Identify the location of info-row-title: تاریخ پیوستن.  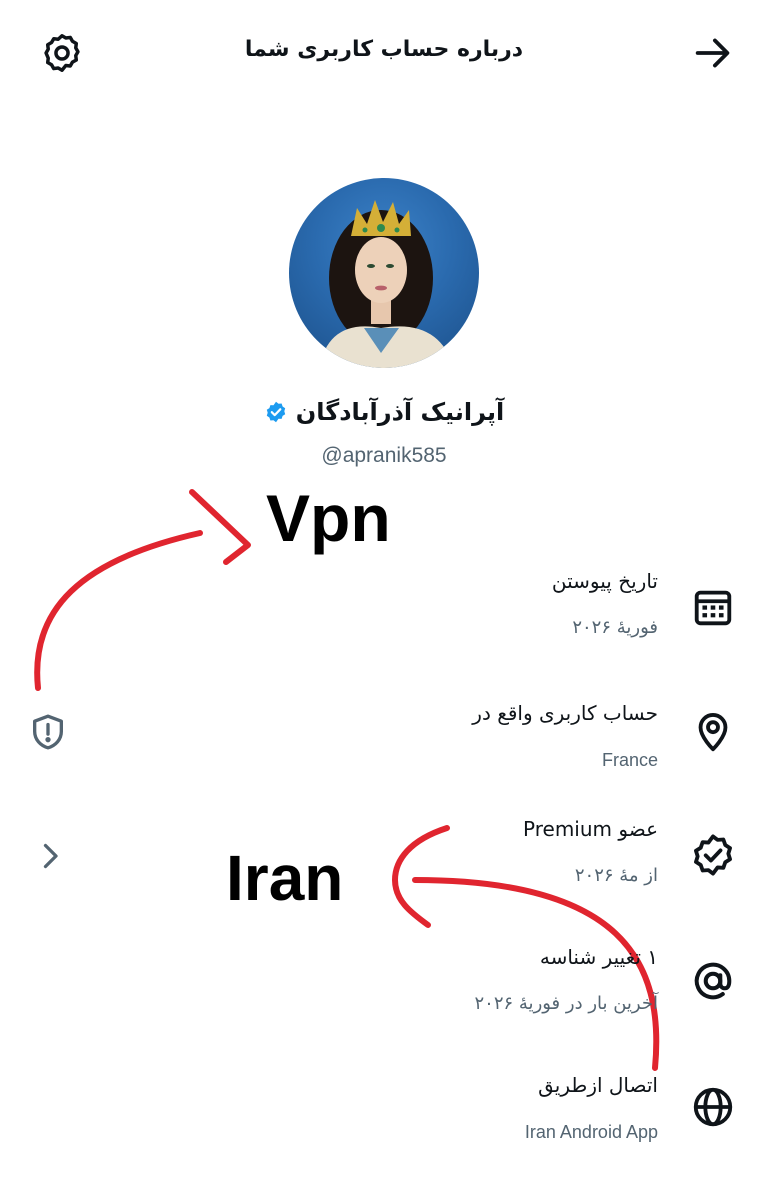
(604, 581).